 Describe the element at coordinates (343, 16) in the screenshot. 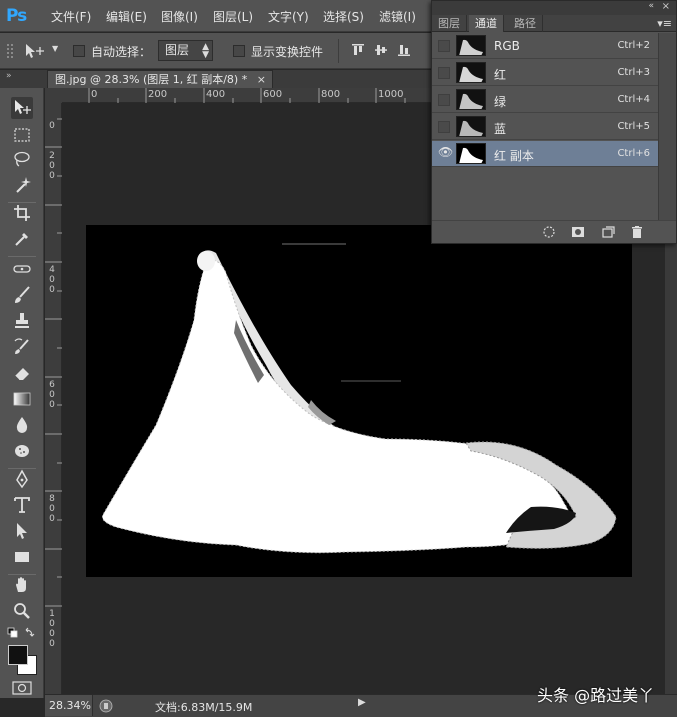

I see `menu-select: 选择(S)` at that location.